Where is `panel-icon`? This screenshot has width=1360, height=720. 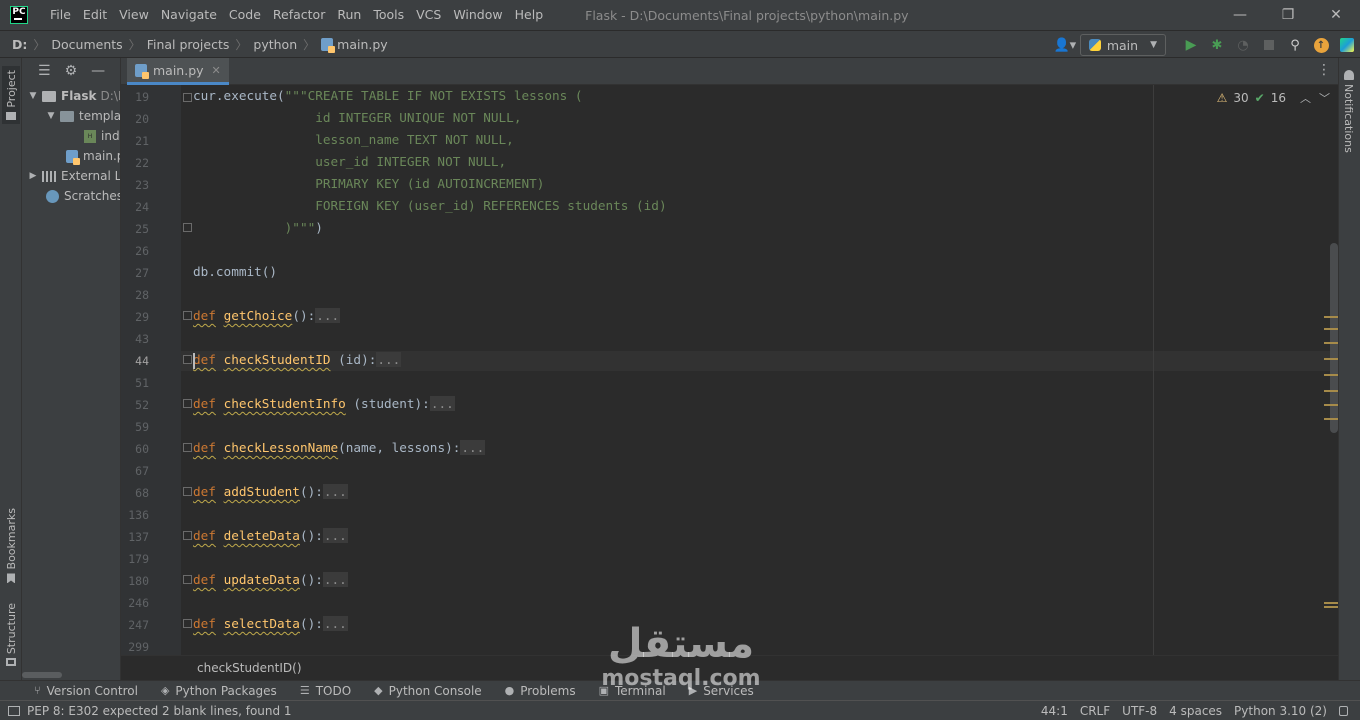
panel-icon is located at coordinates (14, 710).